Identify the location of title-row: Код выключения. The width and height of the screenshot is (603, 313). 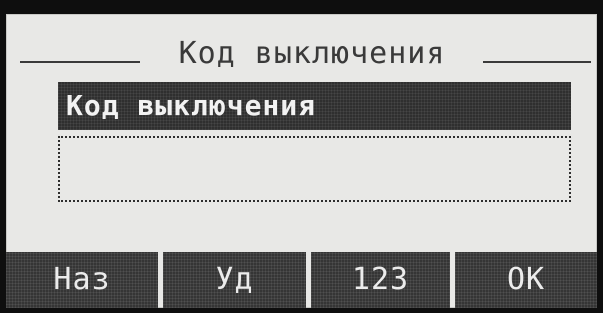
(301, 54).